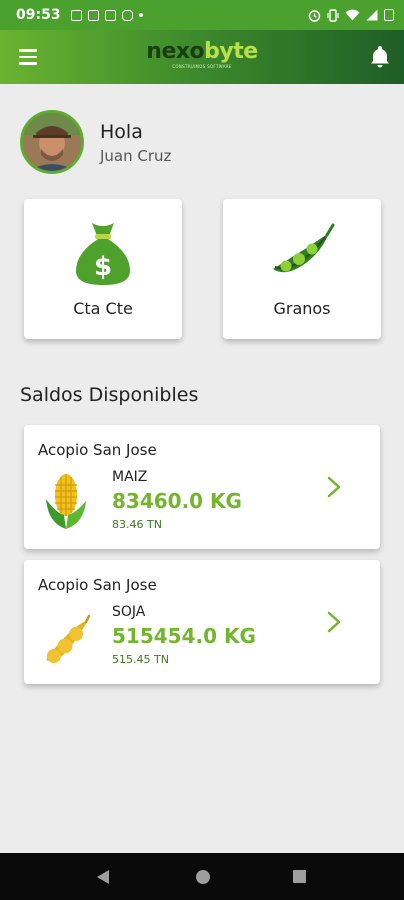 This screenshot has height=900, width=404. Describe the element at coordinates (103, 308) in the screenshot. I see `tile-label: Cta Cte` at that location.